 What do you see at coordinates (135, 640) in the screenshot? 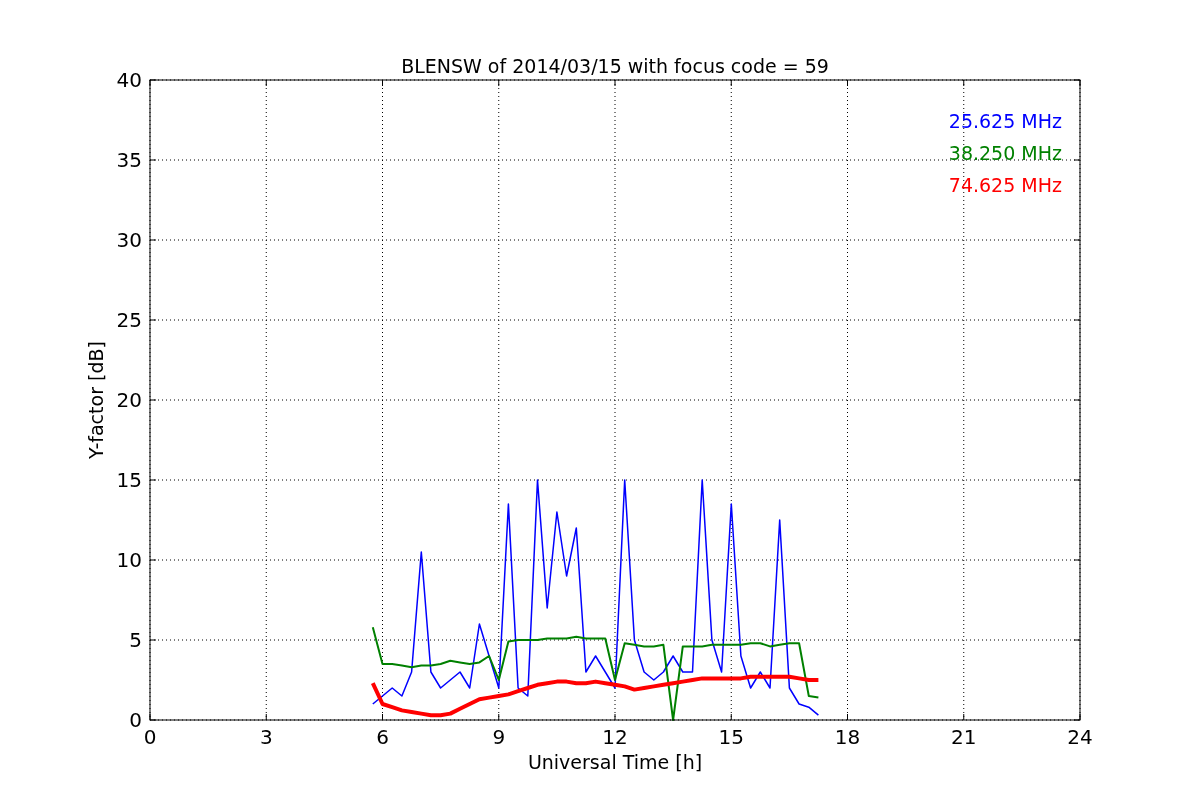
I see `y-tick-label: 5` at bounding box center [135, 640].